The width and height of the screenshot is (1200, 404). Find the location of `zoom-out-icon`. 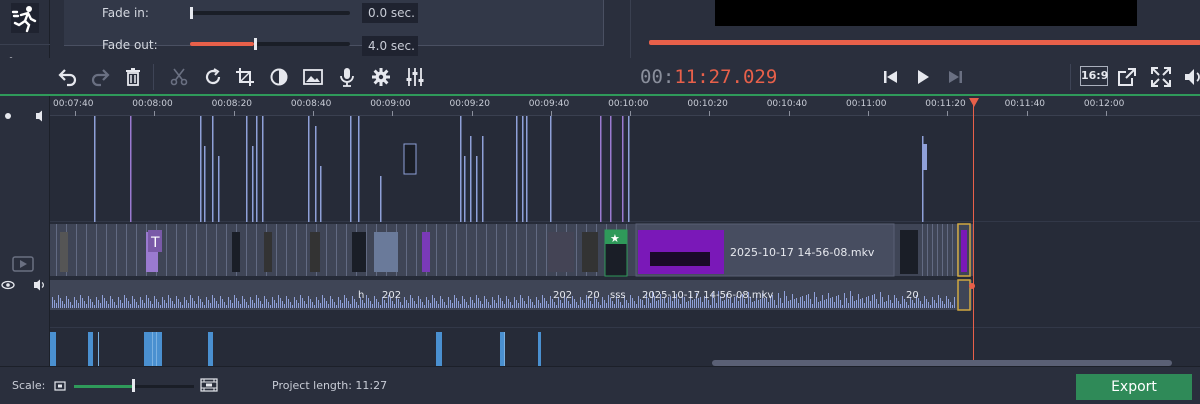

zoom-out-icon is located at coordinates (60, 386).